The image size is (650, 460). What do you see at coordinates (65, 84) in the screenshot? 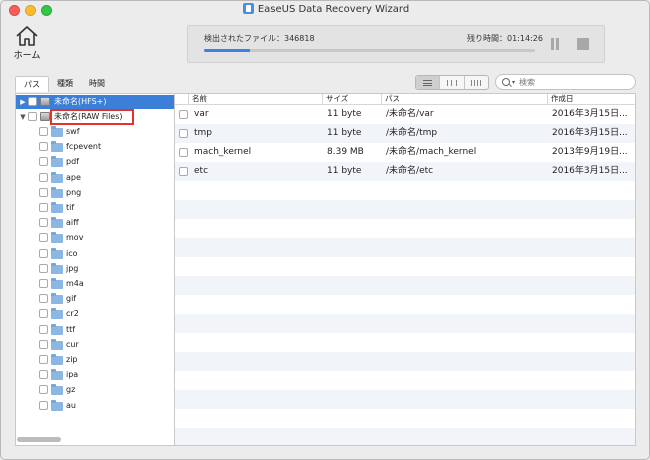
I see `tab-type: 種類` at bounding box center [65, 84].